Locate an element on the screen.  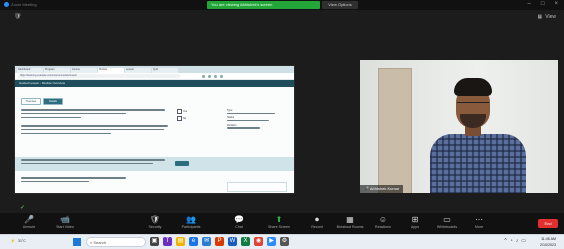
mail-icon: ✉ is located at coordinates (206, 241).